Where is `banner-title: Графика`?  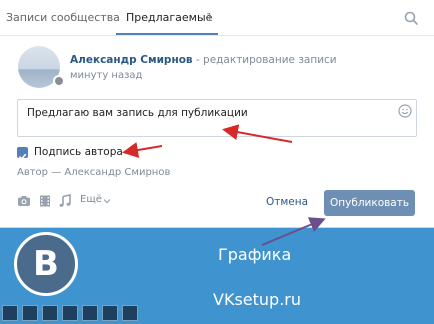 banner-title: Графика is located at coordinates (255, 254).